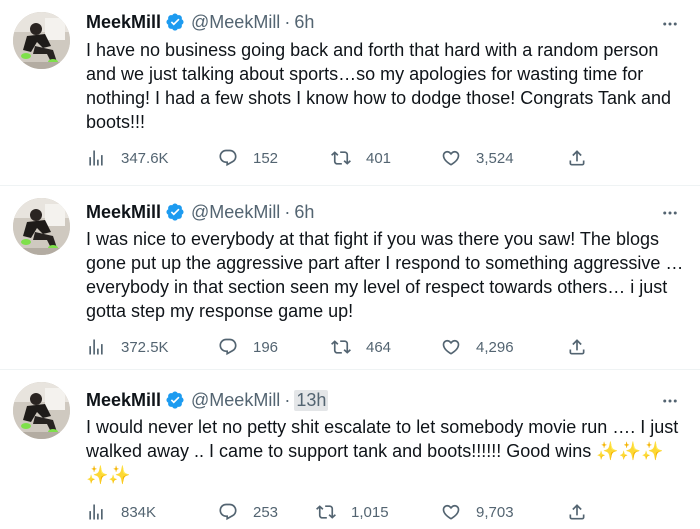 The height and width of the screenshot is (529, 700). Describe the element at coordinates (248, 512) in the screenshot. I see `reply-button: 253` at that location.